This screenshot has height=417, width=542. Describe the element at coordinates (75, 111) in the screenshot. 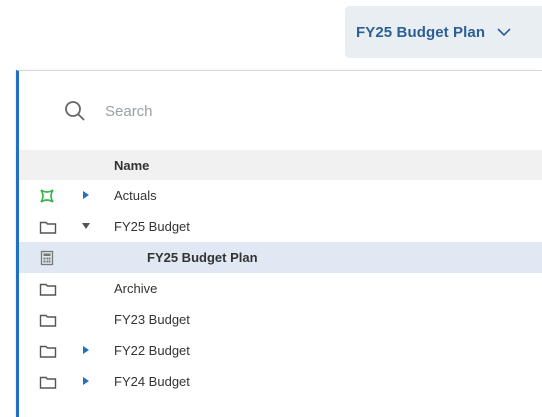

I see `search-icon` at that location.